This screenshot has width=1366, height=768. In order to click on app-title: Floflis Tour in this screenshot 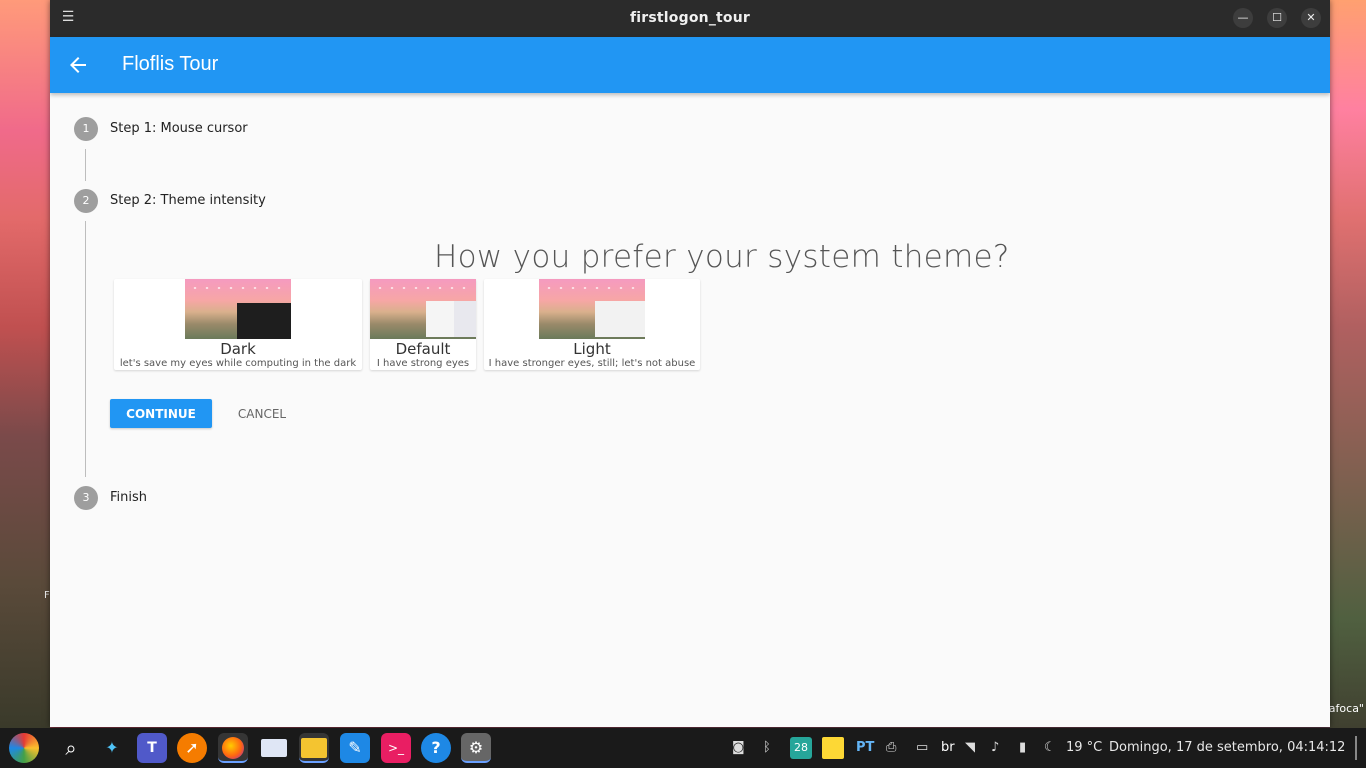, I will do `click(170, 64)`.